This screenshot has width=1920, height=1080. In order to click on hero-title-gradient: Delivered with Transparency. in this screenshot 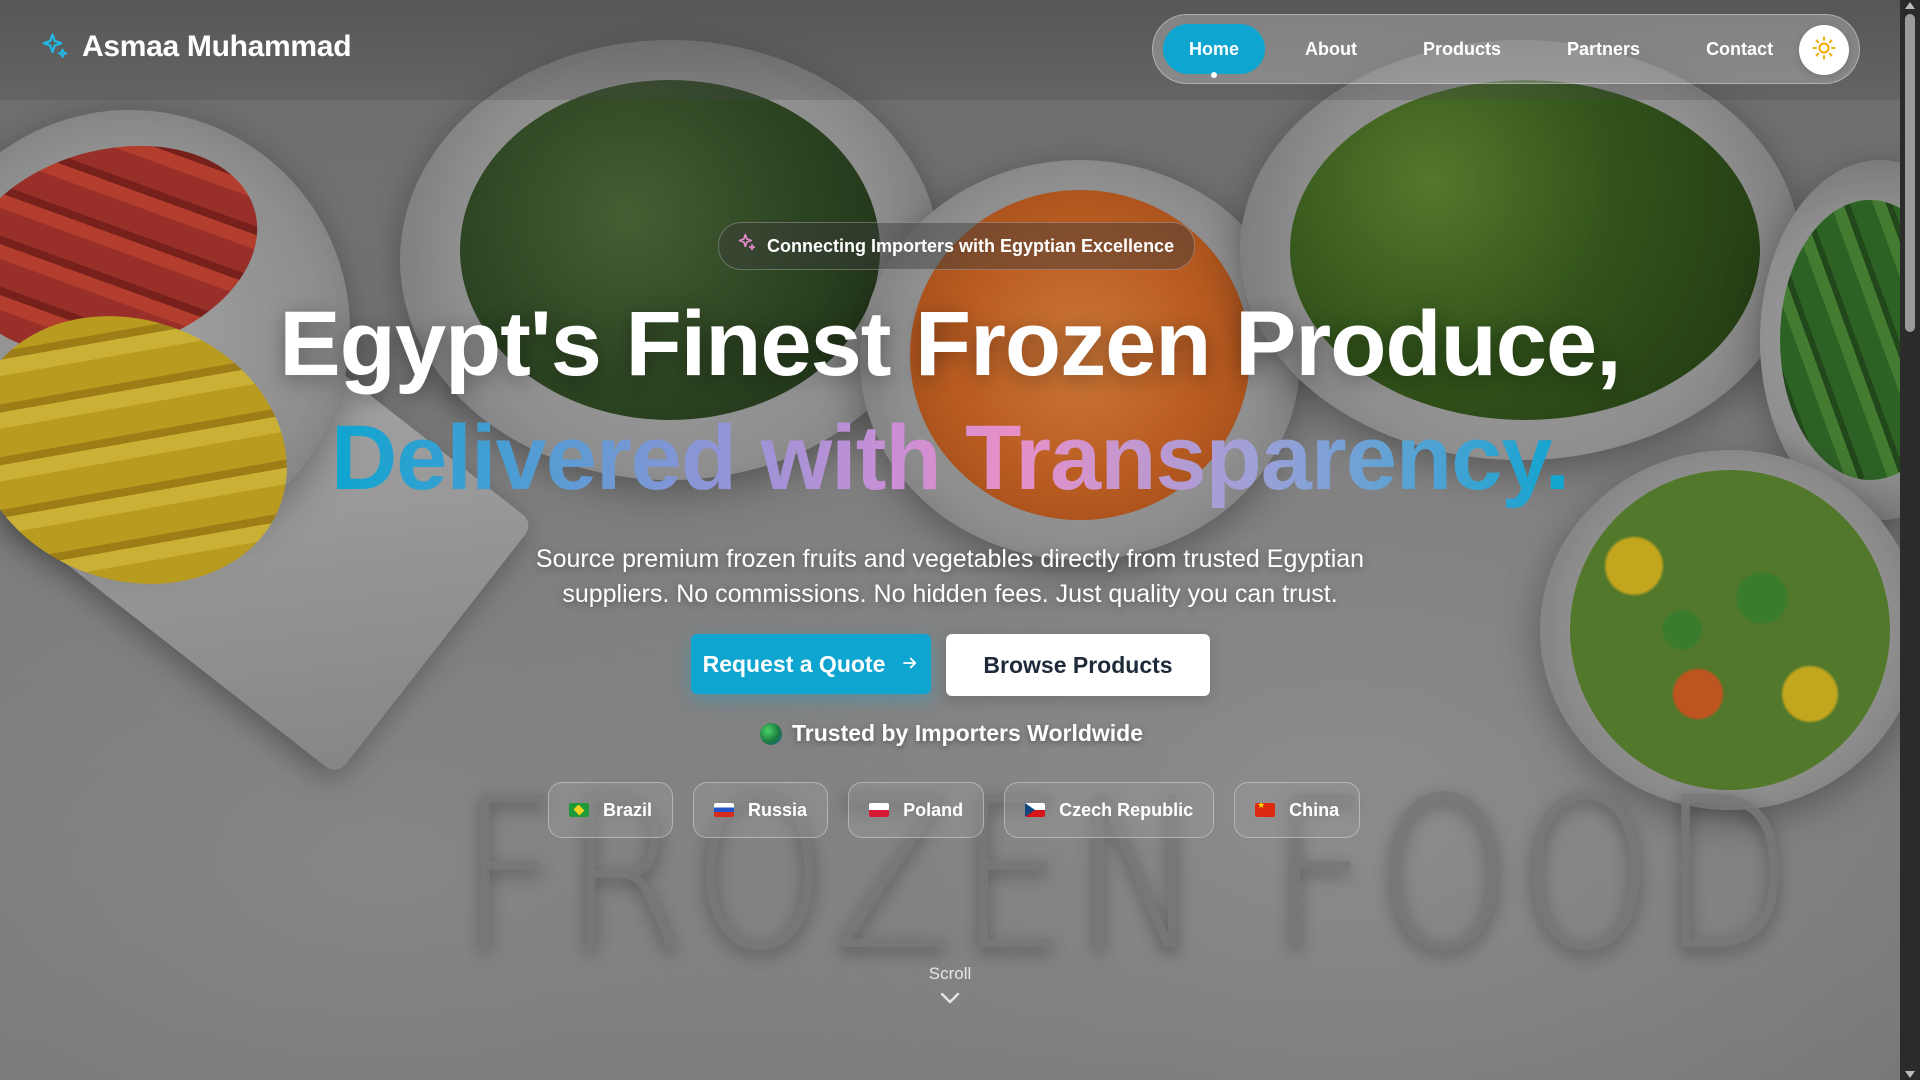, I will do `click(950, 458)`.